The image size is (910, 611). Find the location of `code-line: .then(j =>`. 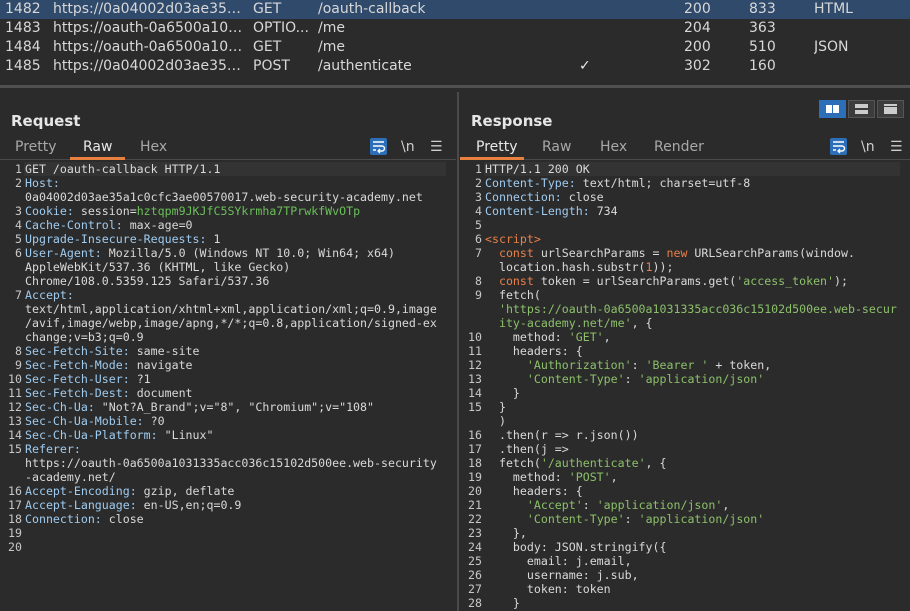

code-line: .then(j => is located at coordinates (695, 449).